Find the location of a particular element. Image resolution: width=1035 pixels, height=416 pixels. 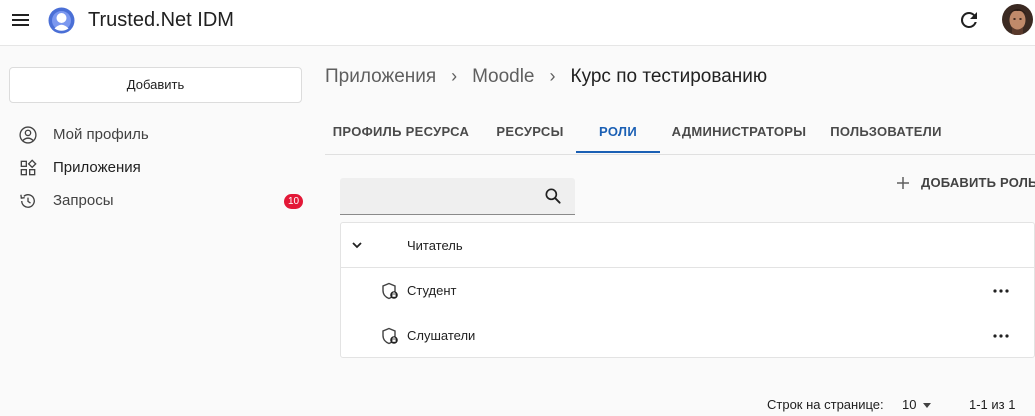

role-group-row: Читатель is located at coordinates (687, 245).